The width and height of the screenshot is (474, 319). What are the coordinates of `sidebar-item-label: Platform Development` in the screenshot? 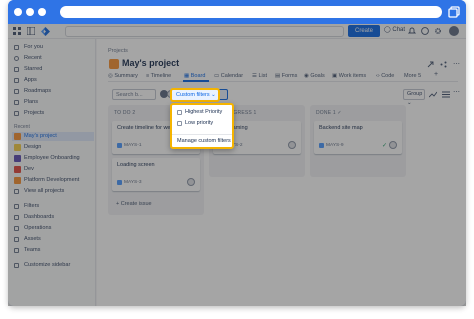 It's located at (52, 180).